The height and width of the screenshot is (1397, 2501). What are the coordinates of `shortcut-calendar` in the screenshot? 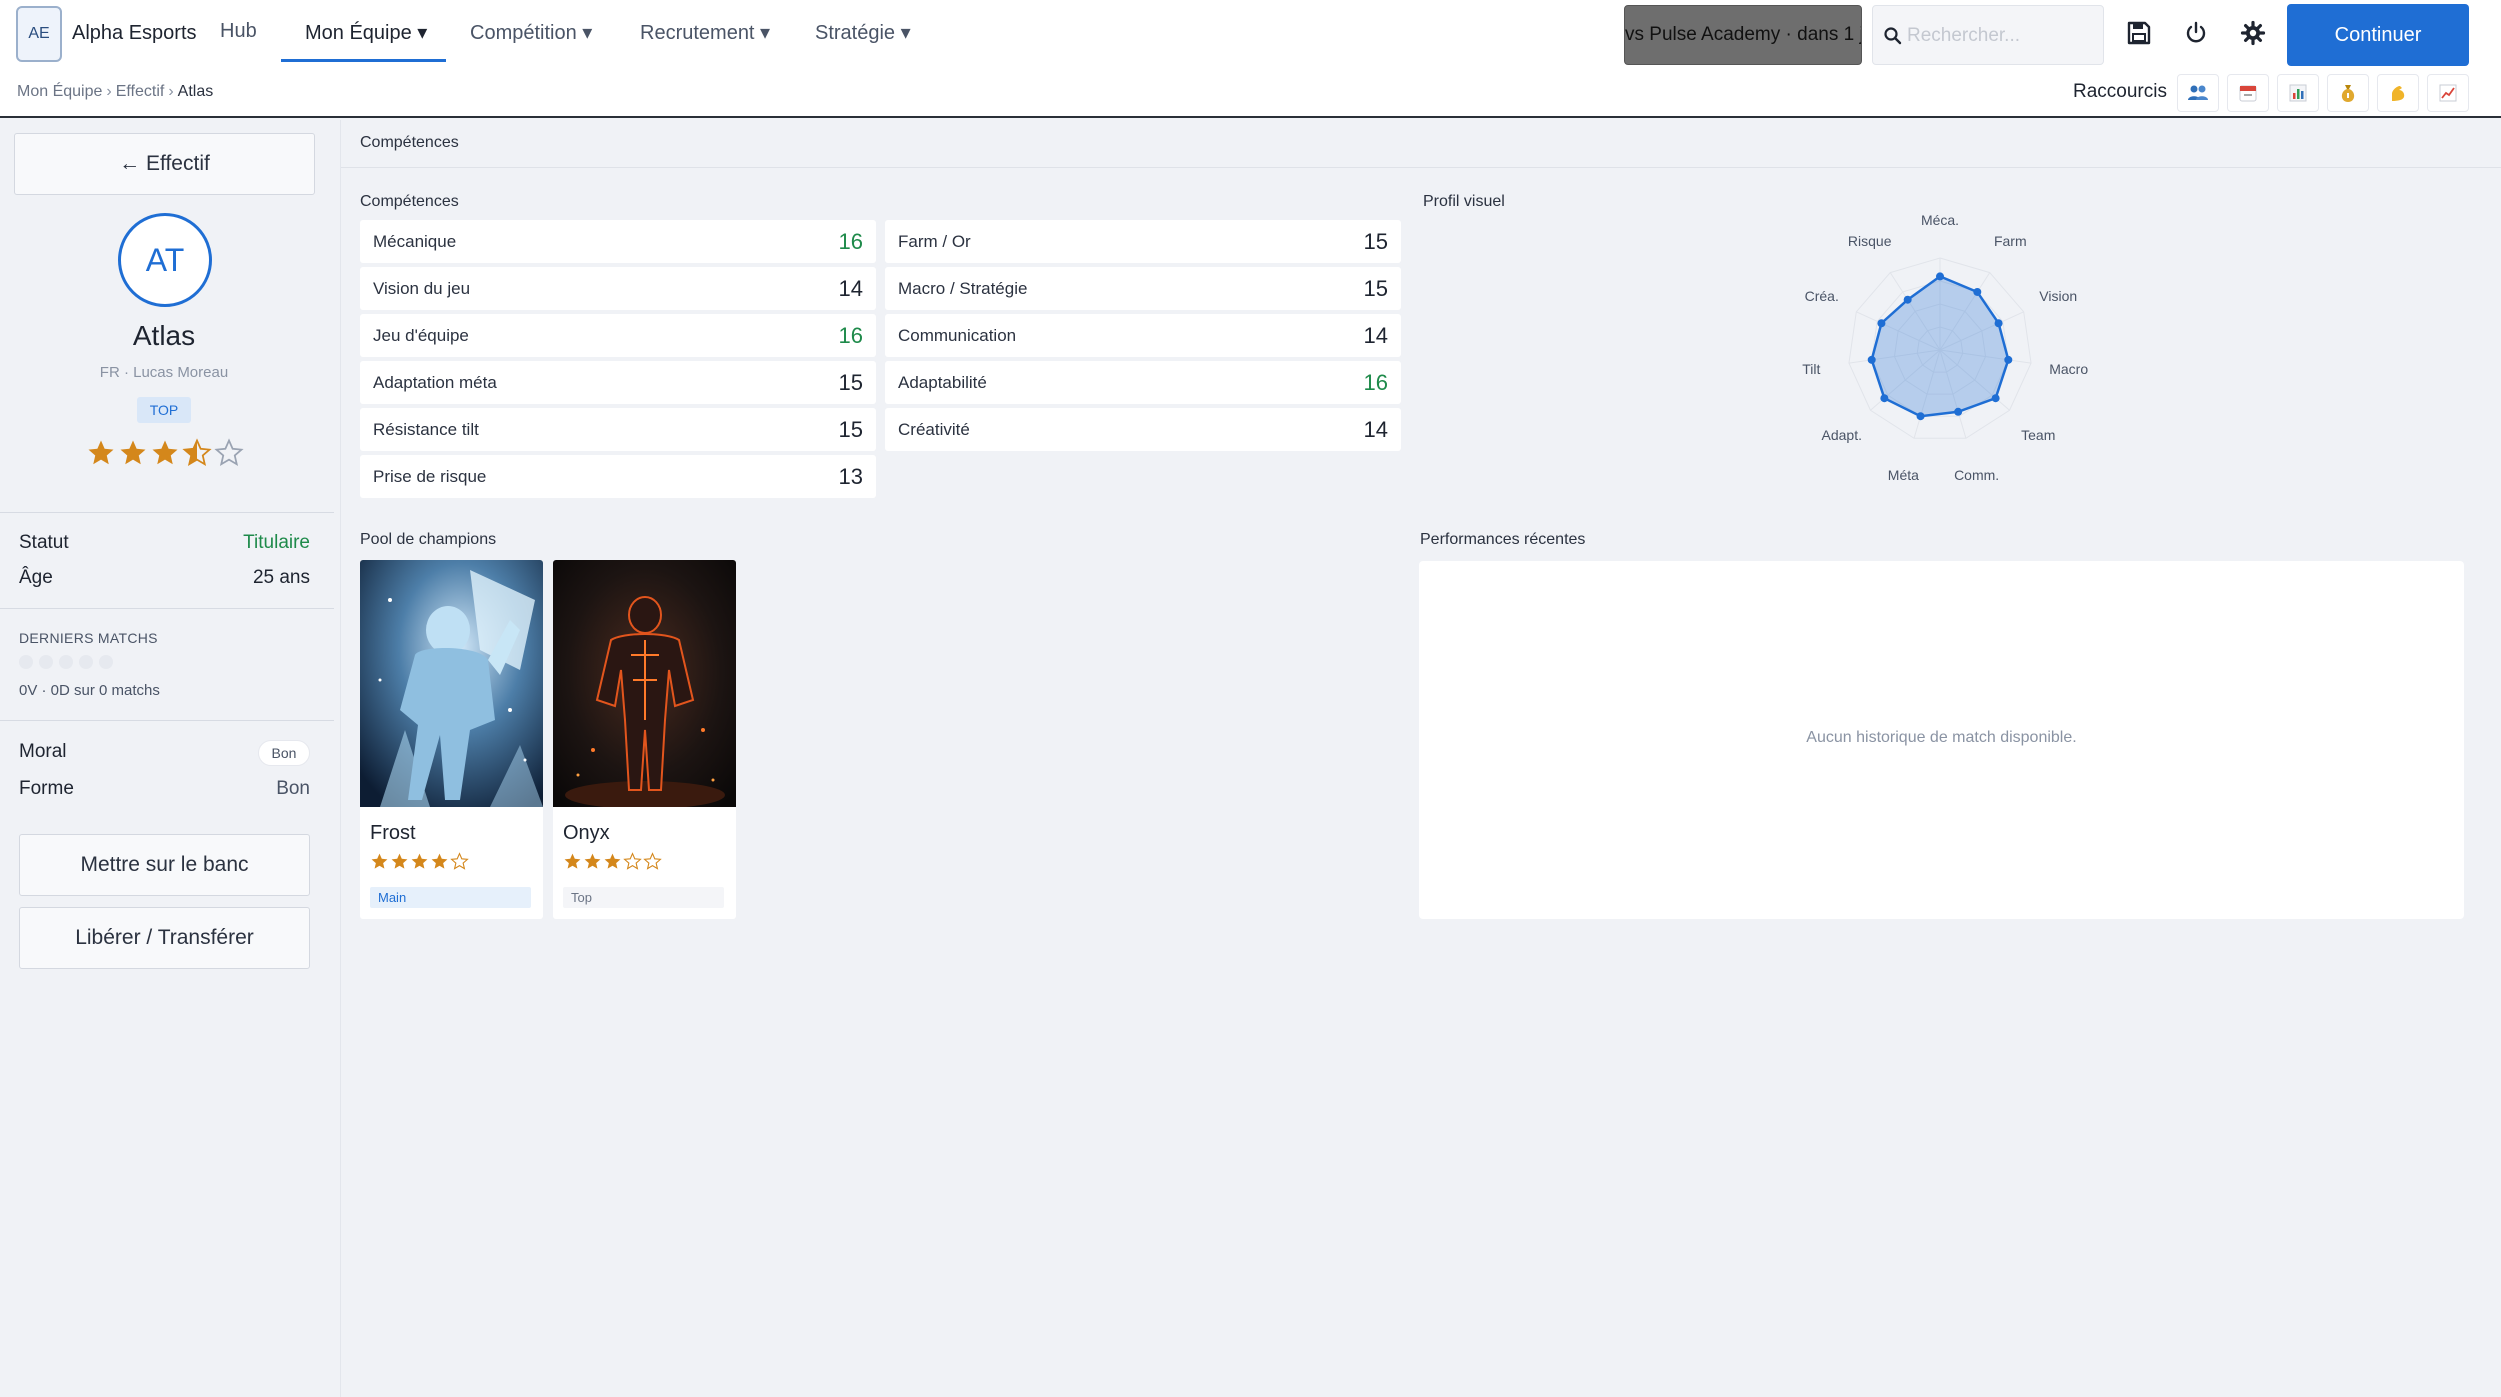 It's located at (2248, 93).